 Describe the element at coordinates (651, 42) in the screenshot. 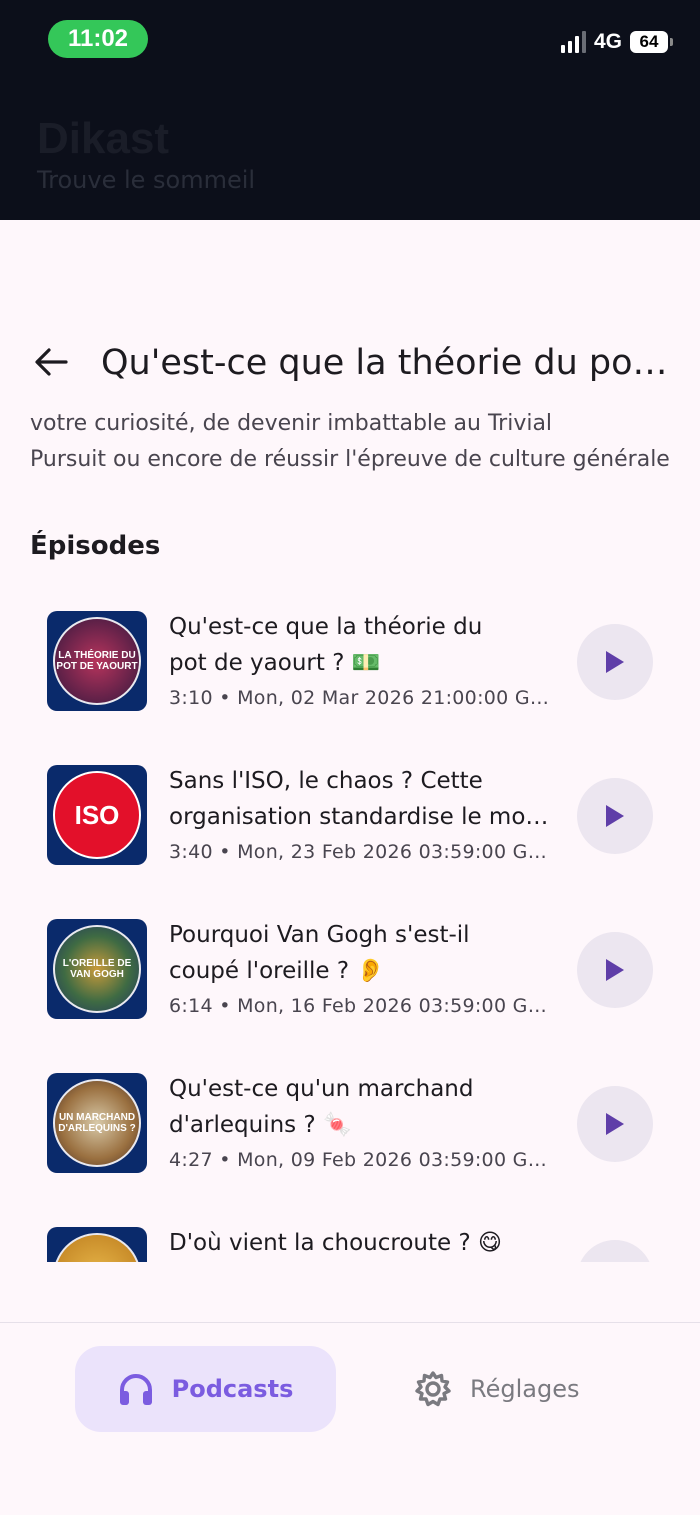

I see `battery-icon: 64` at that location.